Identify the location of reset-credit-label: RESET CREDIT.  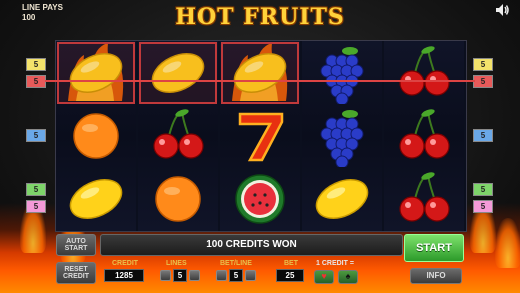
(76, 273).